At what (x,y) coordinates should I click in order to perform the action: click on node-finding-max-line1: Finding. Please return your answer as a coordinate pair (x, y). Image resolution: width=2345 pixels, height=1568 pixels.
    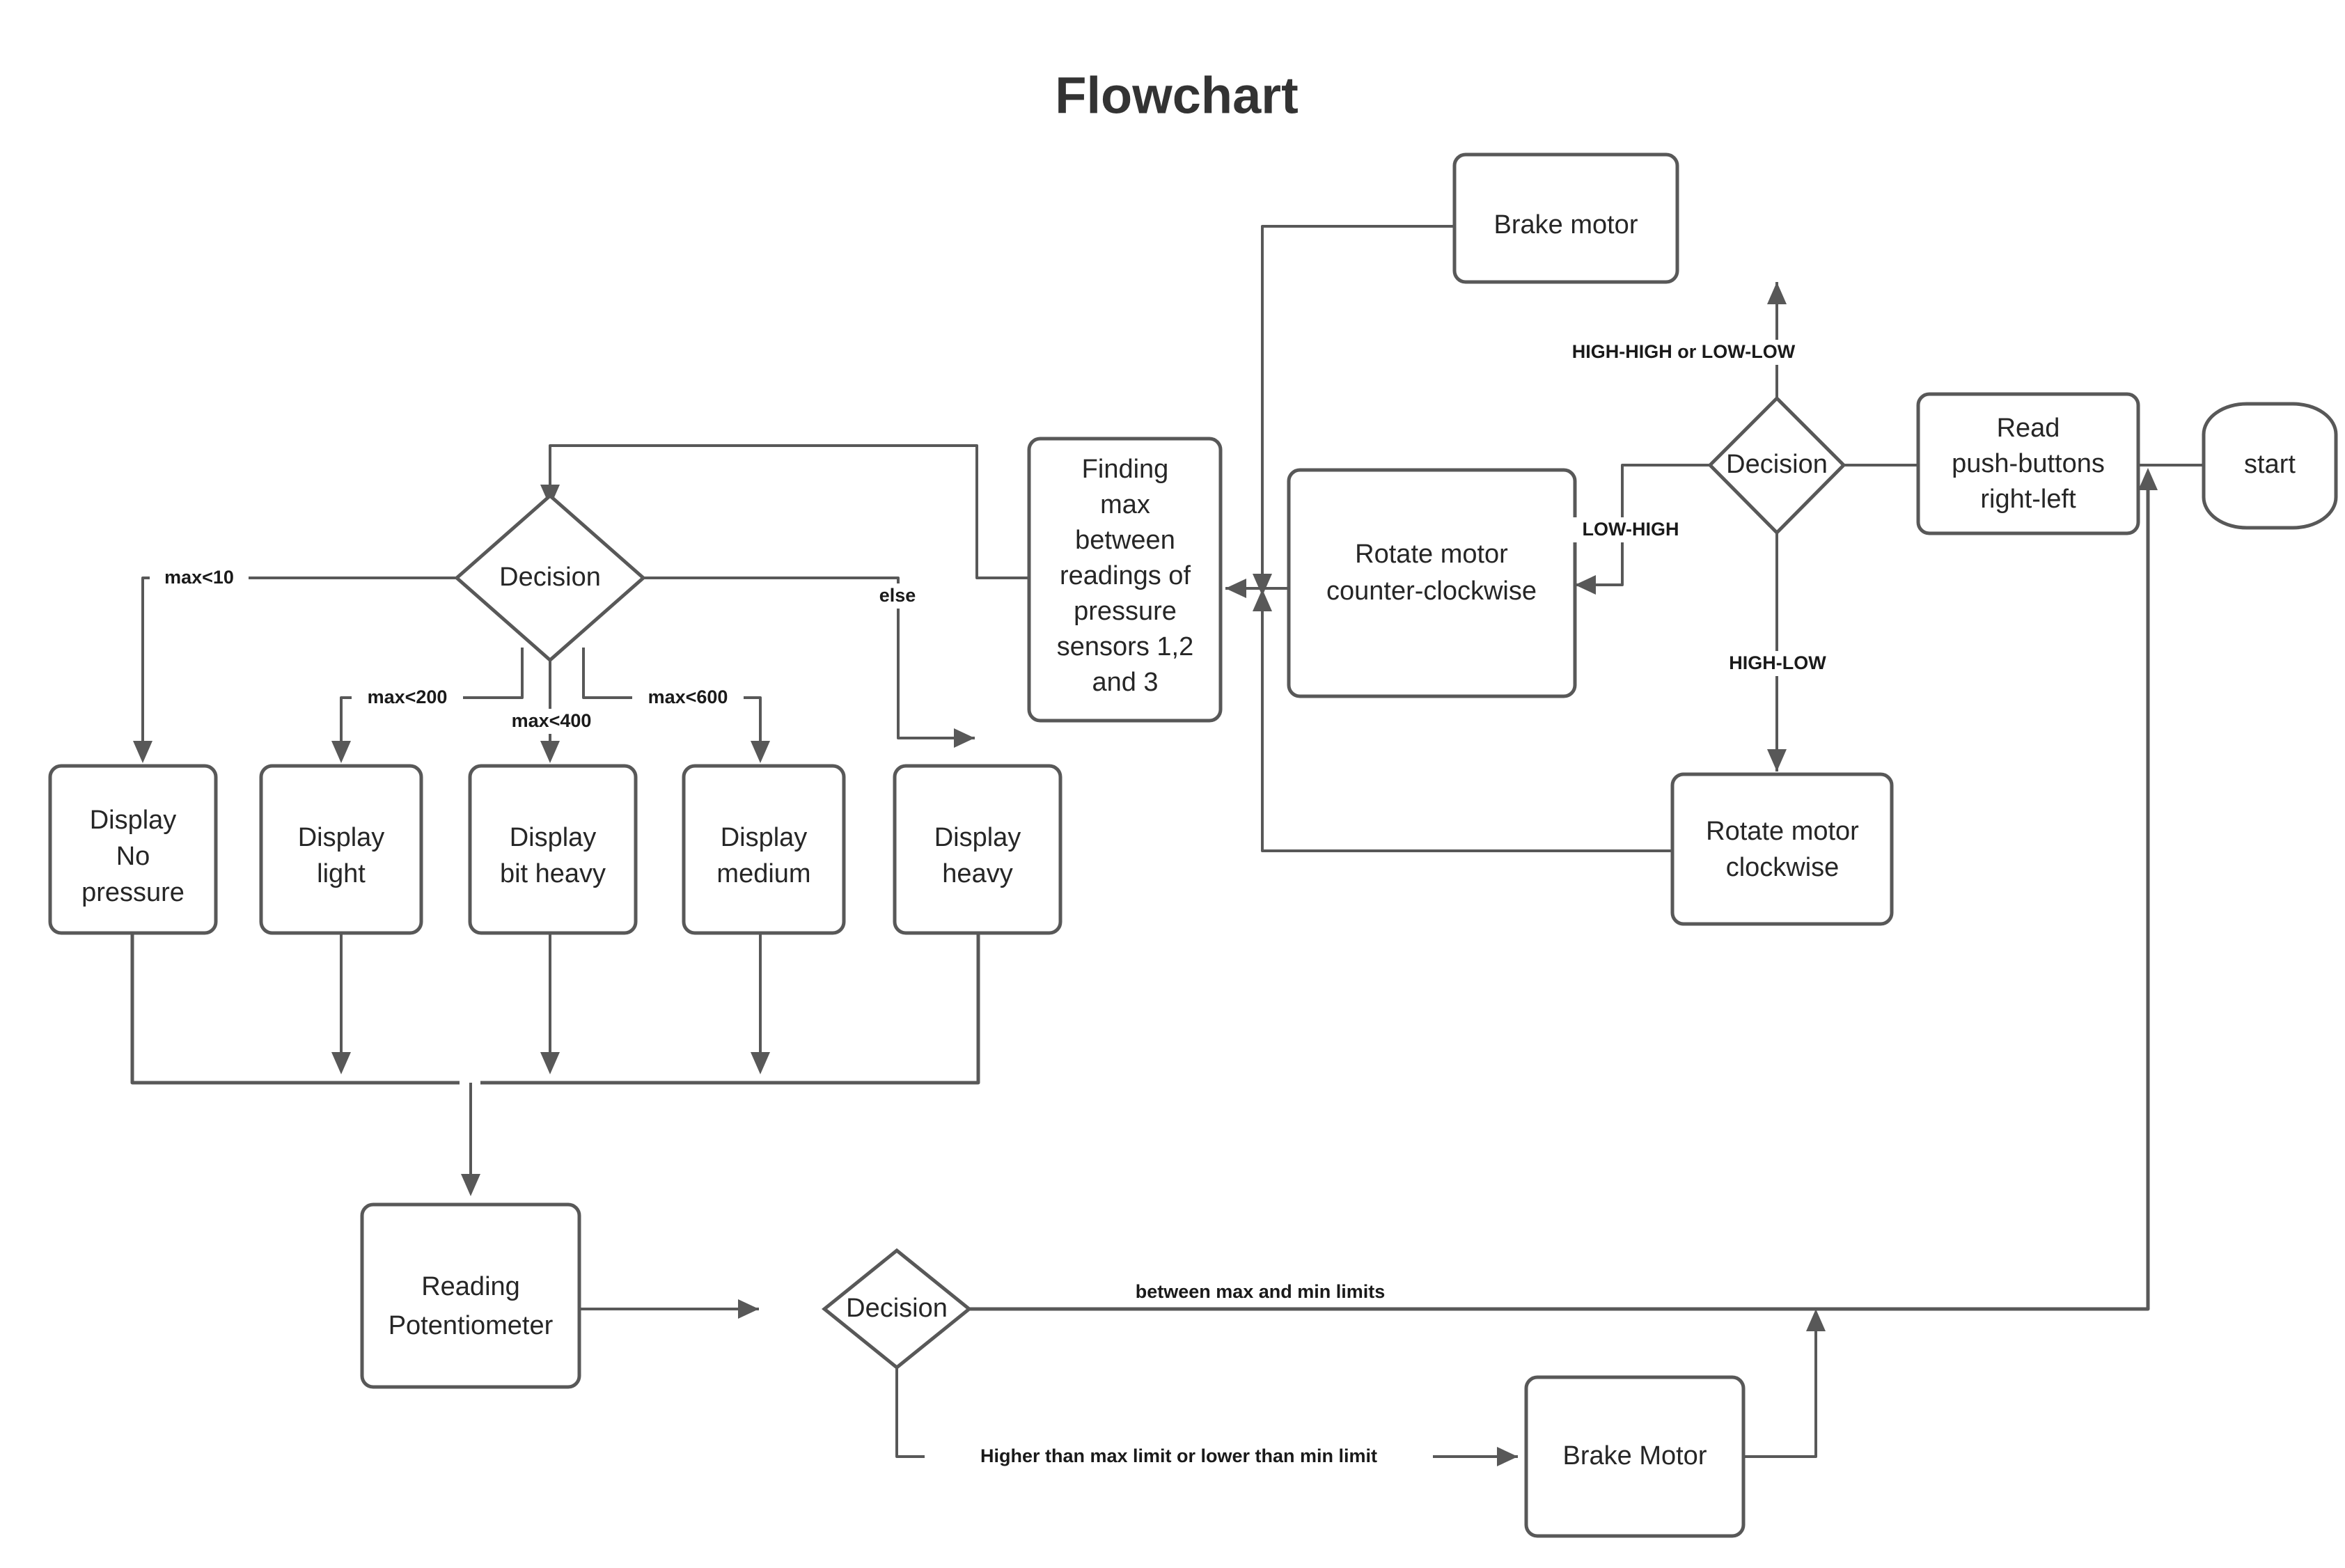
    Looking at the image, I should click on (1125, 469).